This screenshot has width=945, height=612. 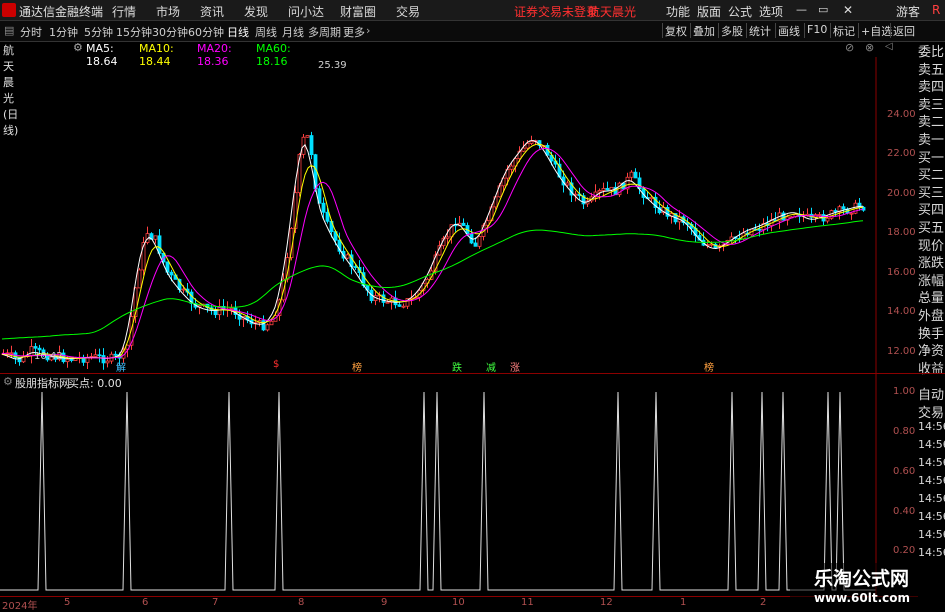 I want to click on grid-menu-icon: ▤, so click(x=9, y=30).